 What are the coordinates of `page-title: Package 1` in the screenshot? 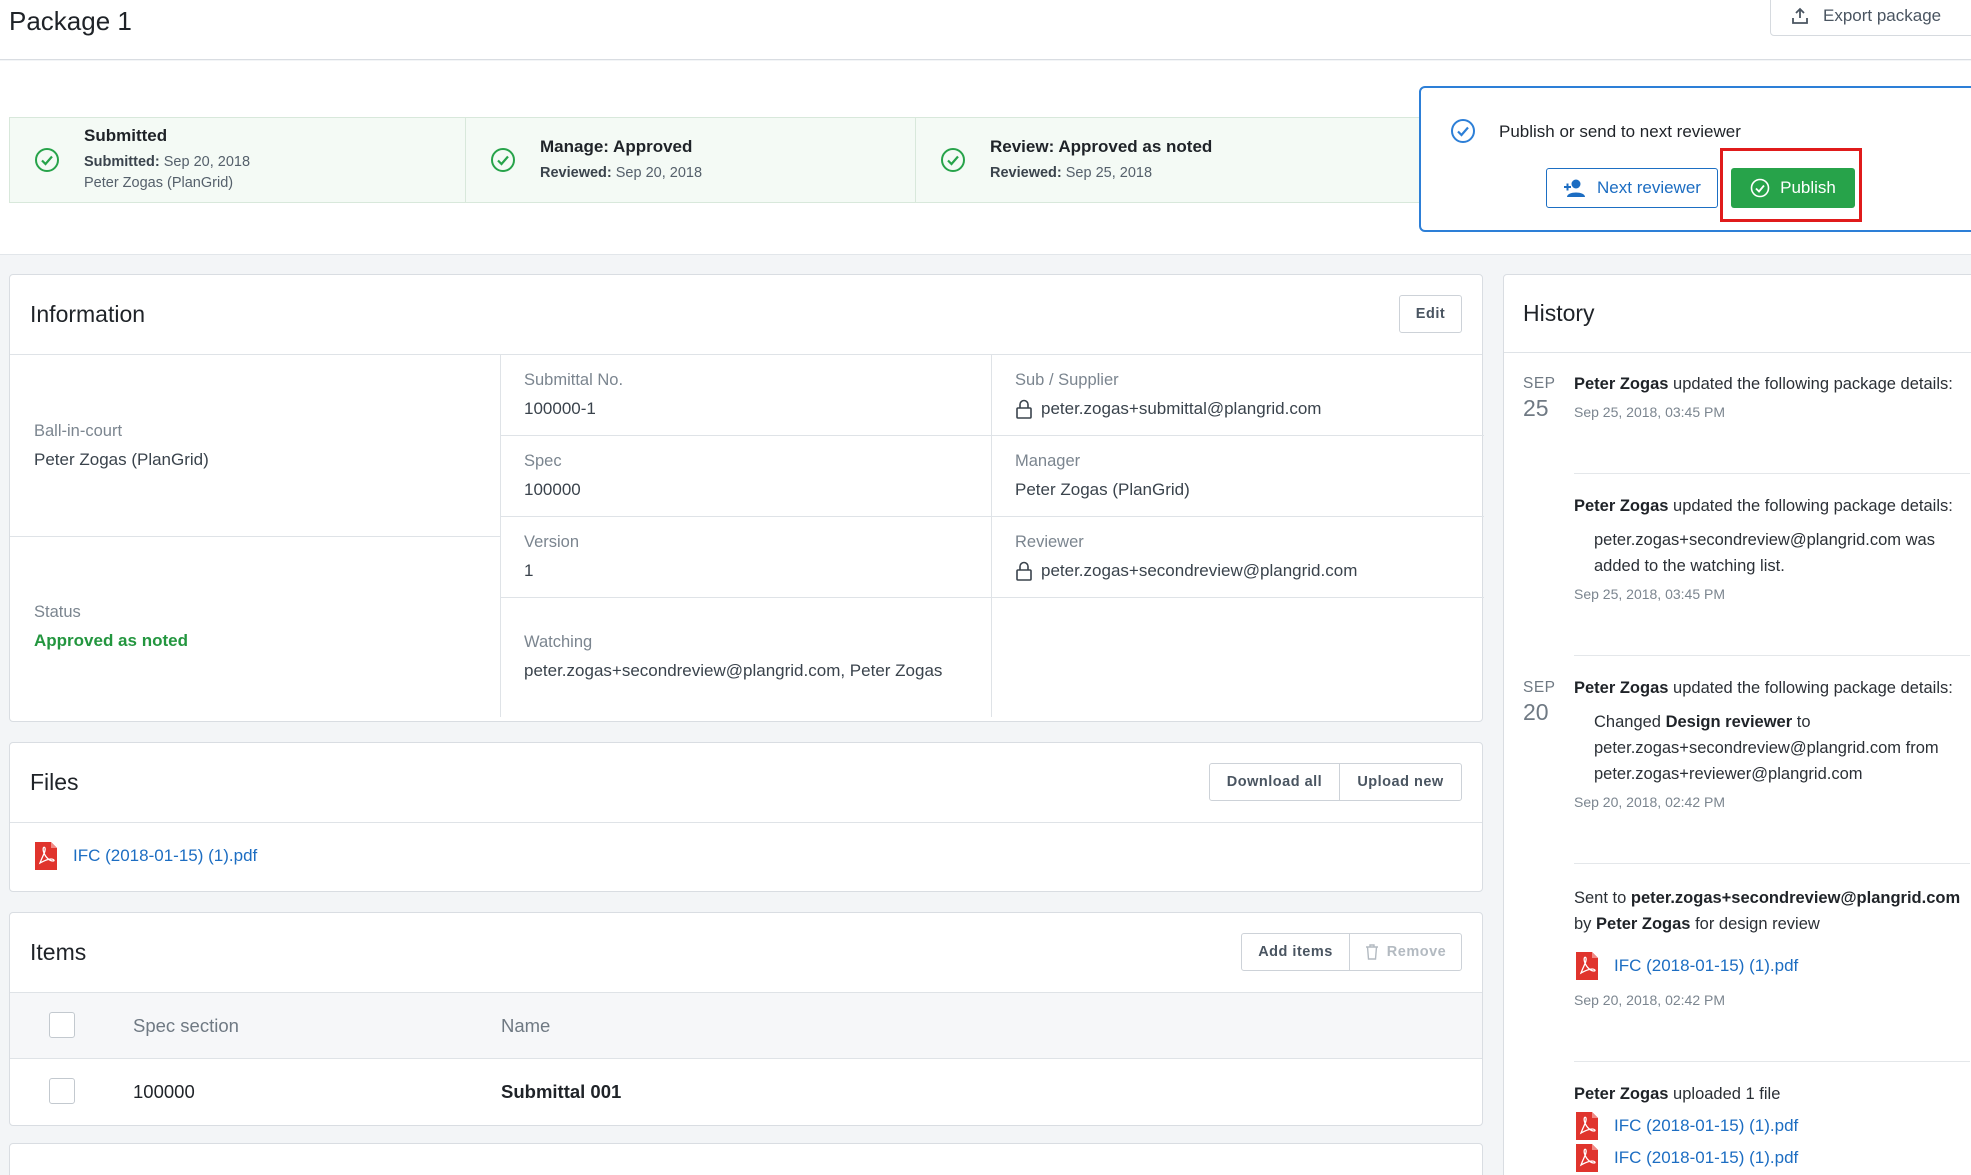 It's located at (70, 21).